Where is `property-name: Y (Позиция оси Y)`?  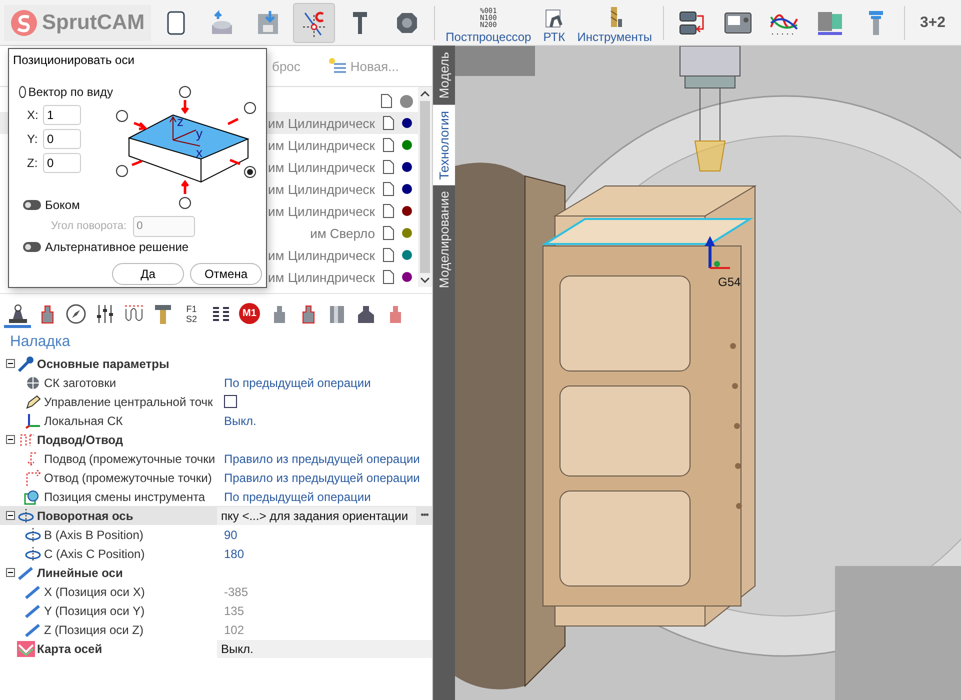 property-name: Y (Позиция оси Y) is located at coordinates (95, 611).